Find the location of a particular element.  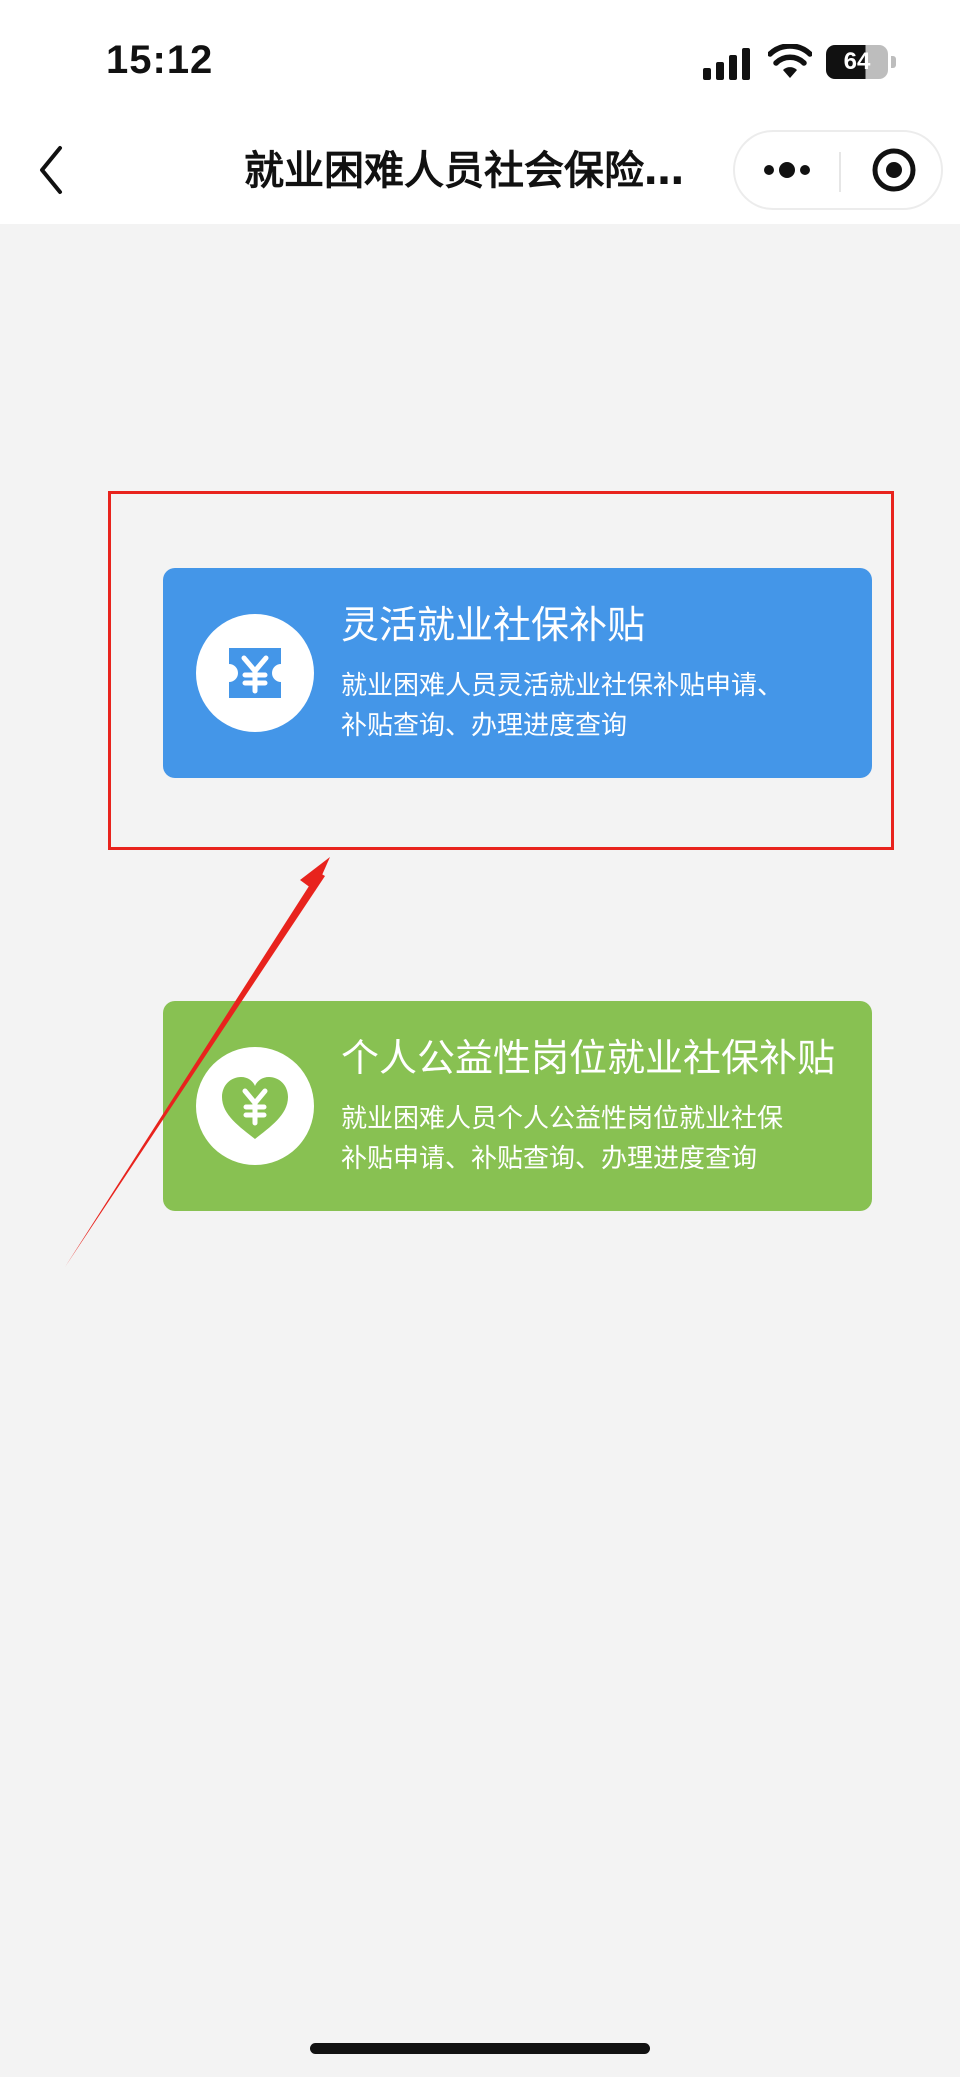

battery-icon: 64 is located at coordinates (861, 62).